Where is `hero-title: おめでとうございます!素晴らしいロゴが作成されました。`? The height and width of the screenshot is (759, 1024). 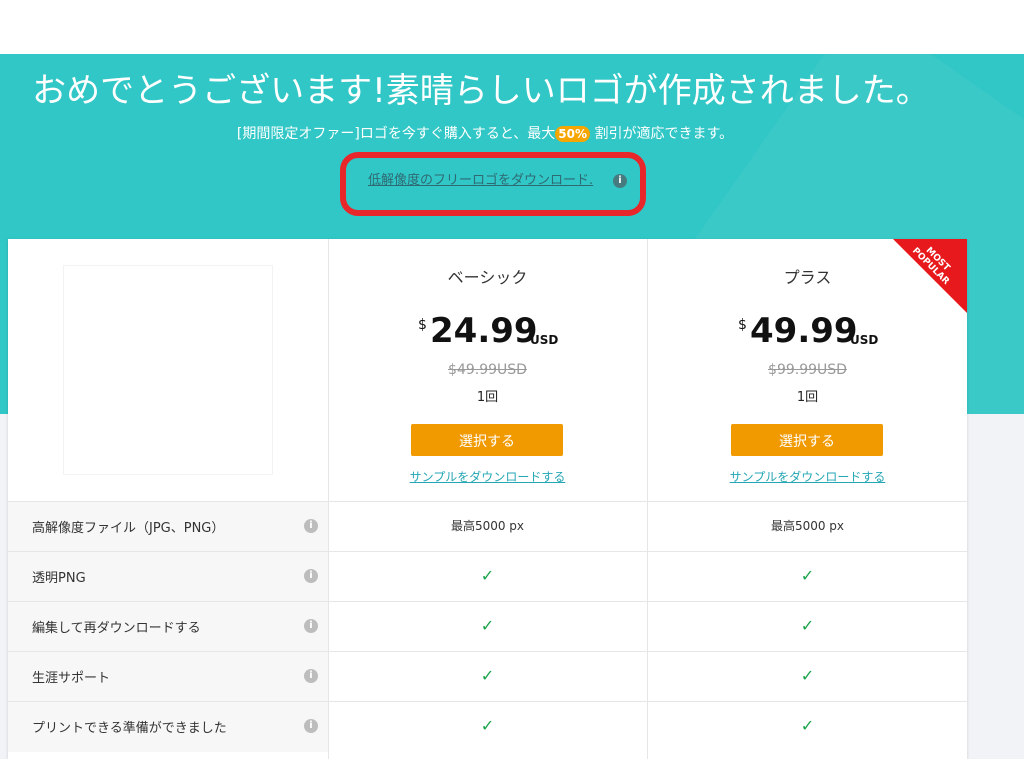 hero-title: おめでとうございます!素晴らしいロゴが作成されました。 is located at coordinates (481, 91).